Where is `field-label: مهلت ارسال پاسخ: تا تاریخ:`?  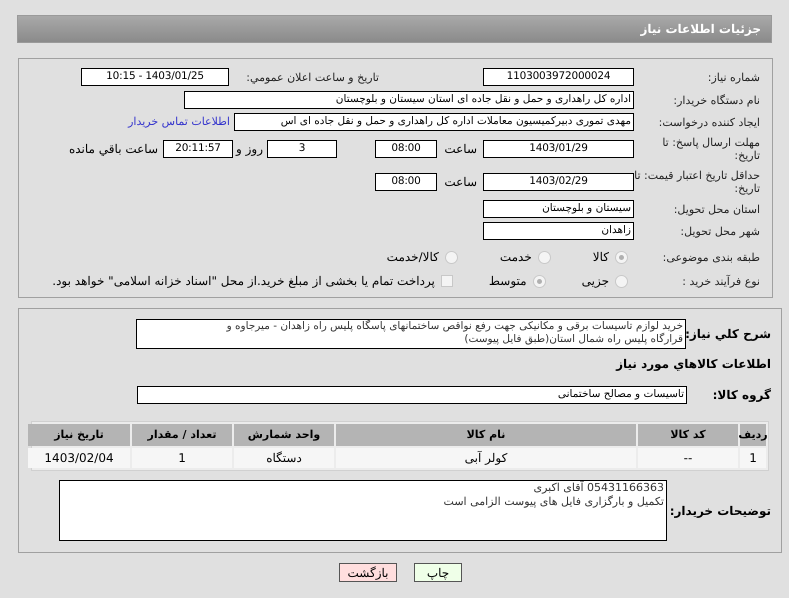 field-label: مهلت ارسال پاسخ: تا تاریخ: is located at coordinates (710, 149).